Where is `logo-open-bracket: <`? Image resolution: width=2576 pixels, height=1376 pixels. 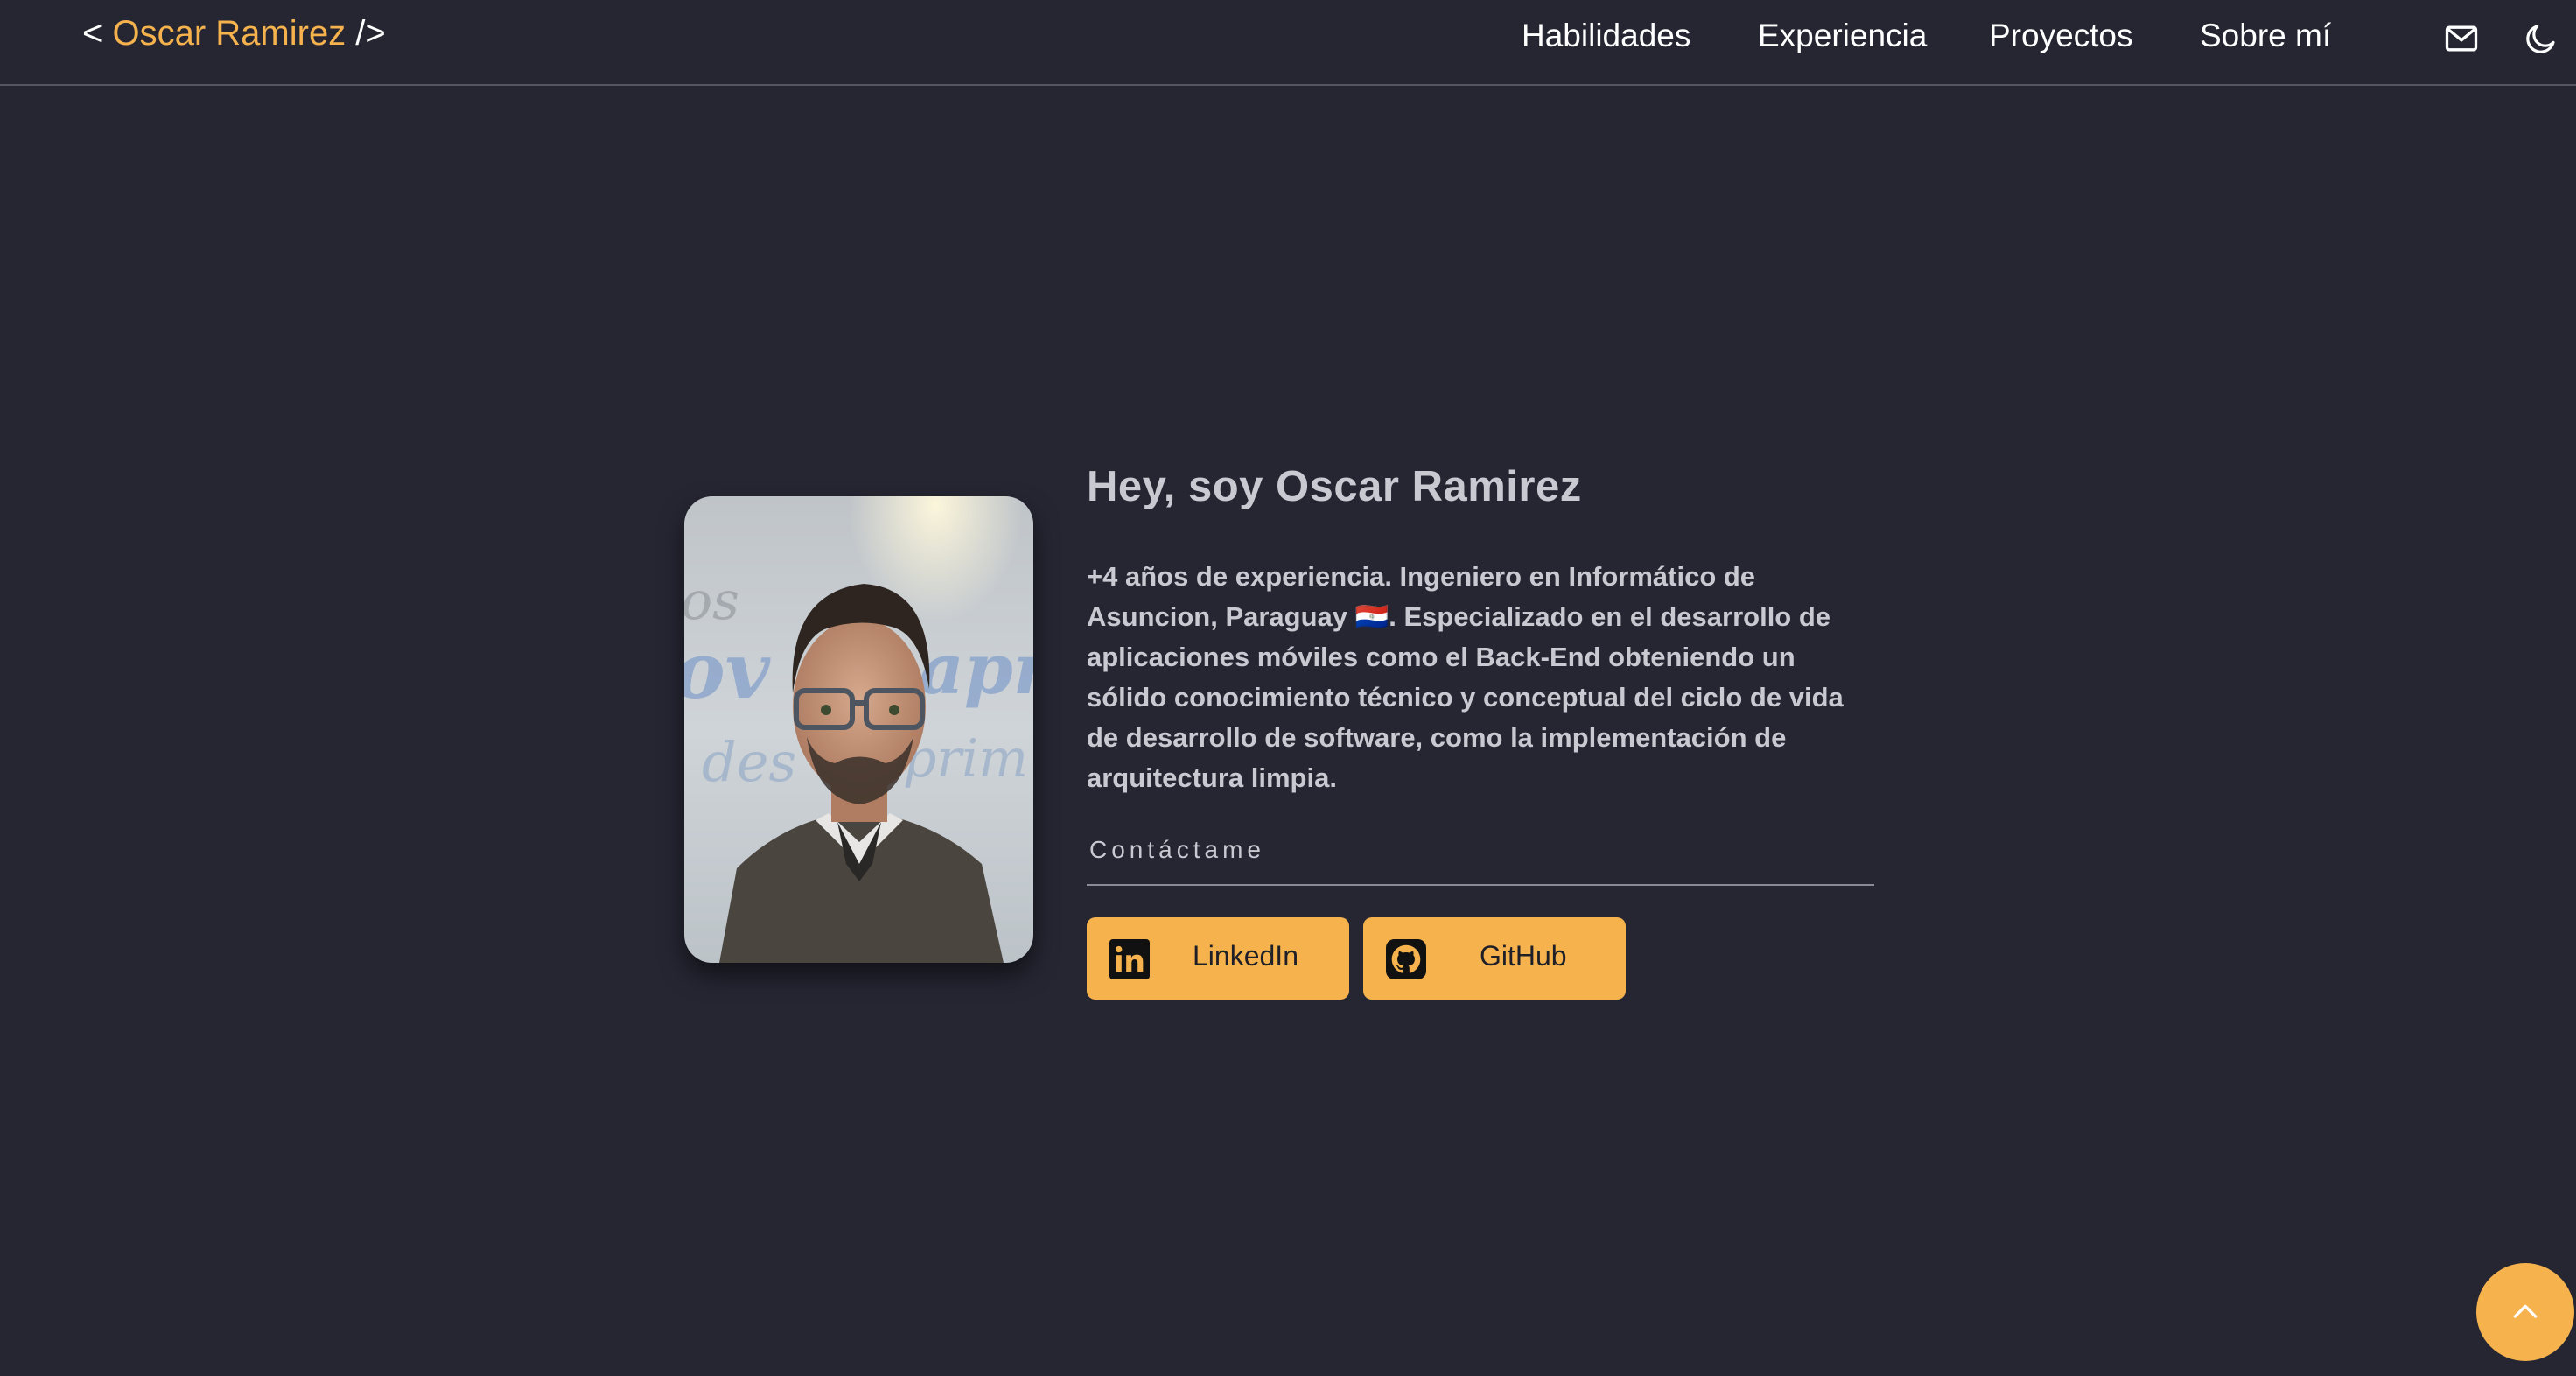 logo-open-bracket: < is located at coordinates (97, 34).